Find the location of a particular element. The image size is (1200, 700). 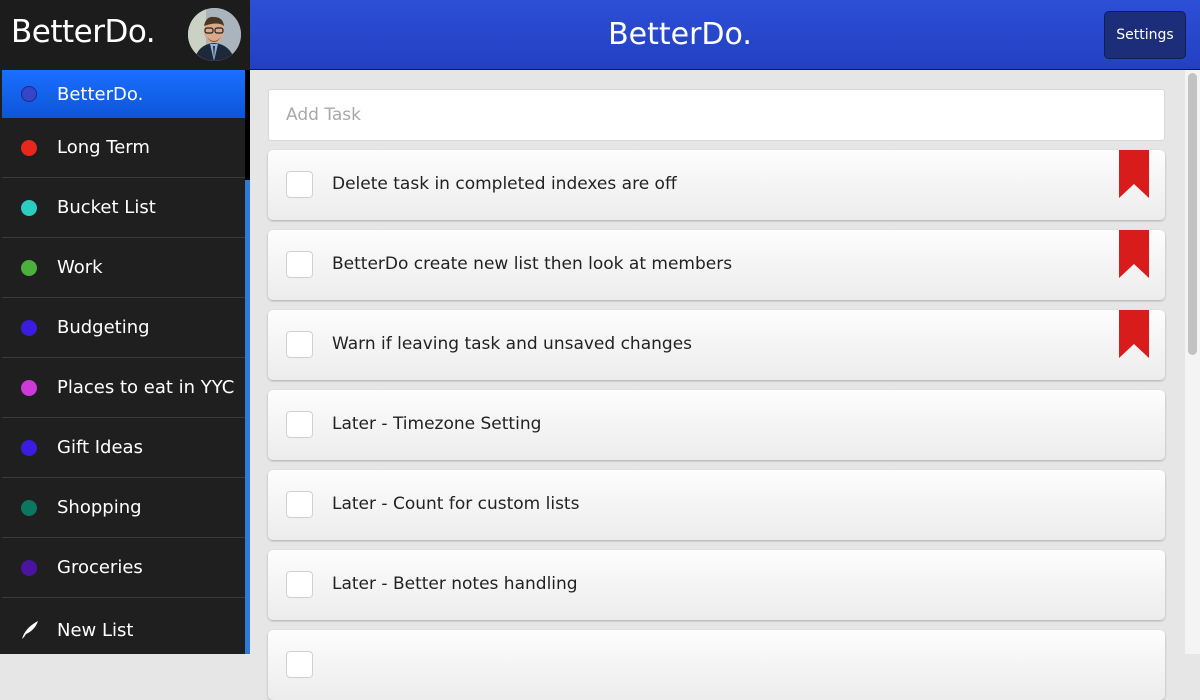

sidebar-item-bucket-list: Bucket List is located at coordinates (123, 208).